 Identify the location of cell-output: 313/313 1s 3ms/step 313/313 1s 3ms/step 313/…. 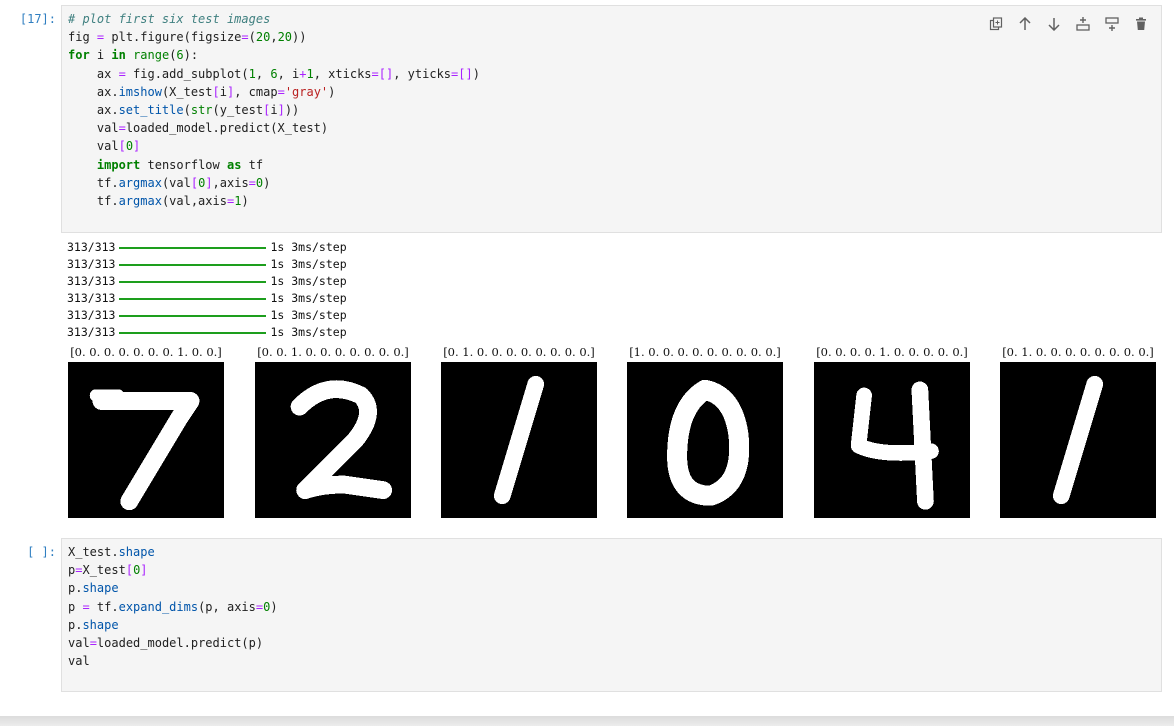
(207, 290).